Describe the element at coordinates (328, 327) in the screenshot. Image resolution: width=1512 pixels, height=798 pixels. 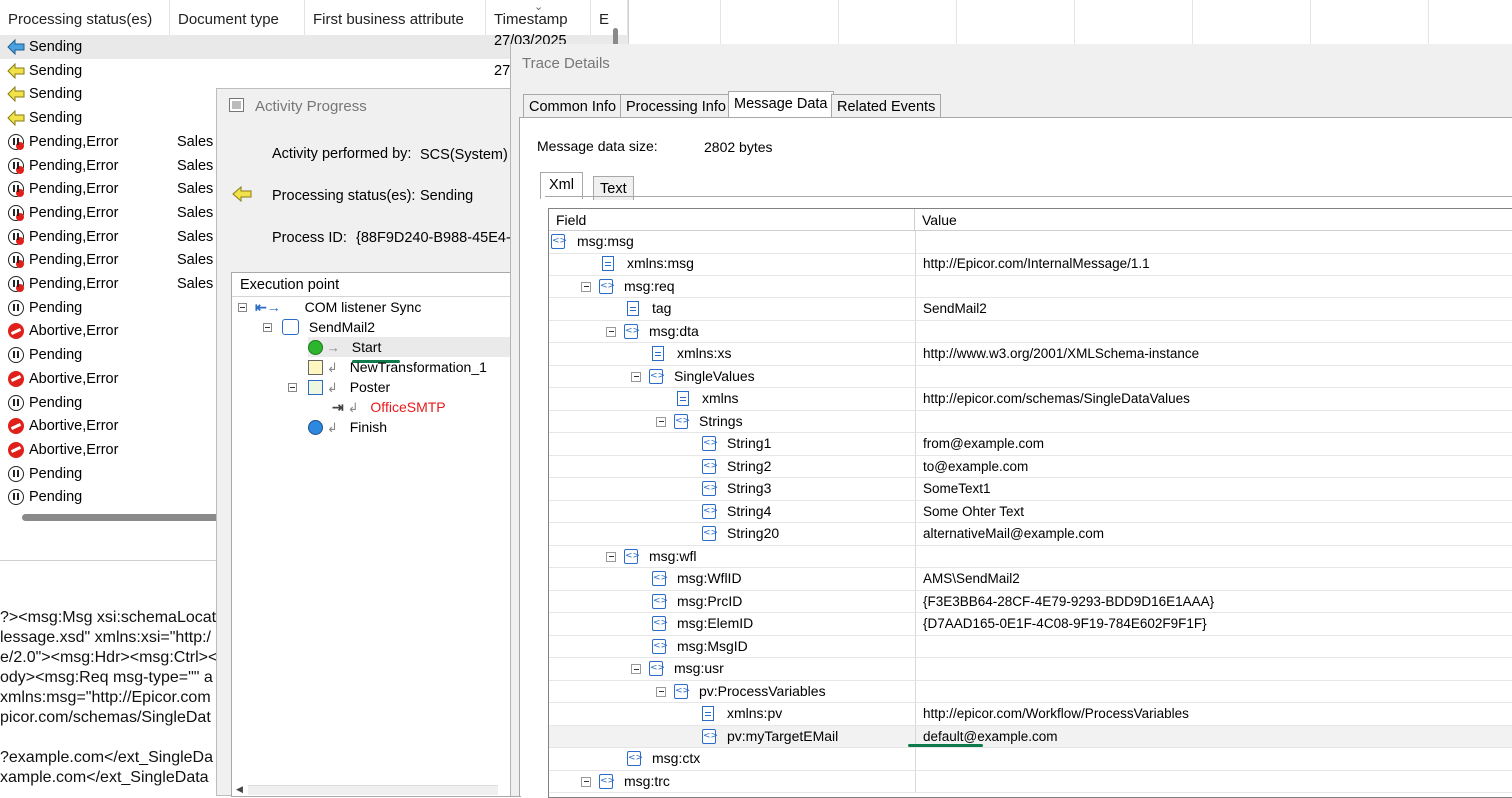
I see `tree-node-sendmail2: SendMail2` at that location.